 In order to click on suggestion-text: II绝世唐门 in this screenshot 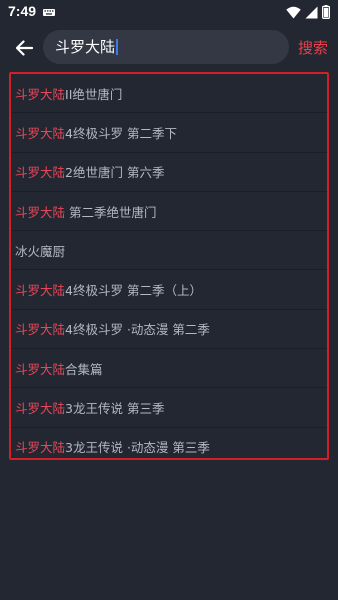, I will do `click(94, 94)`.